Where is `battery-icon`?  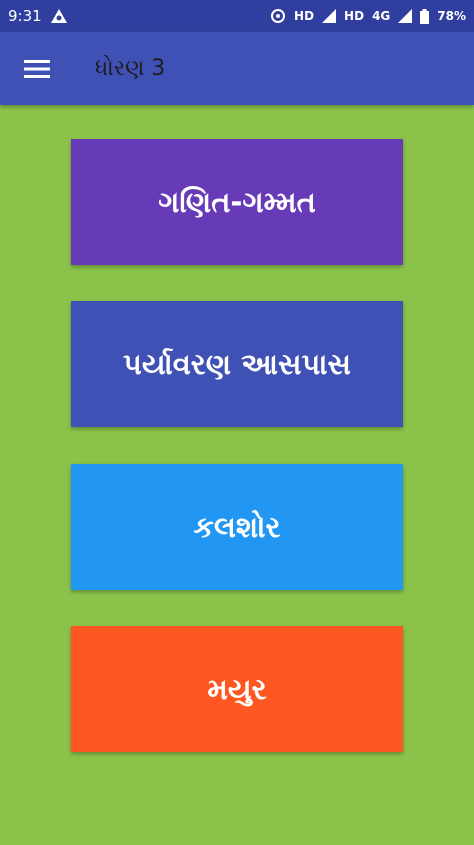 battery-icon is located at coordinates (425, 16).